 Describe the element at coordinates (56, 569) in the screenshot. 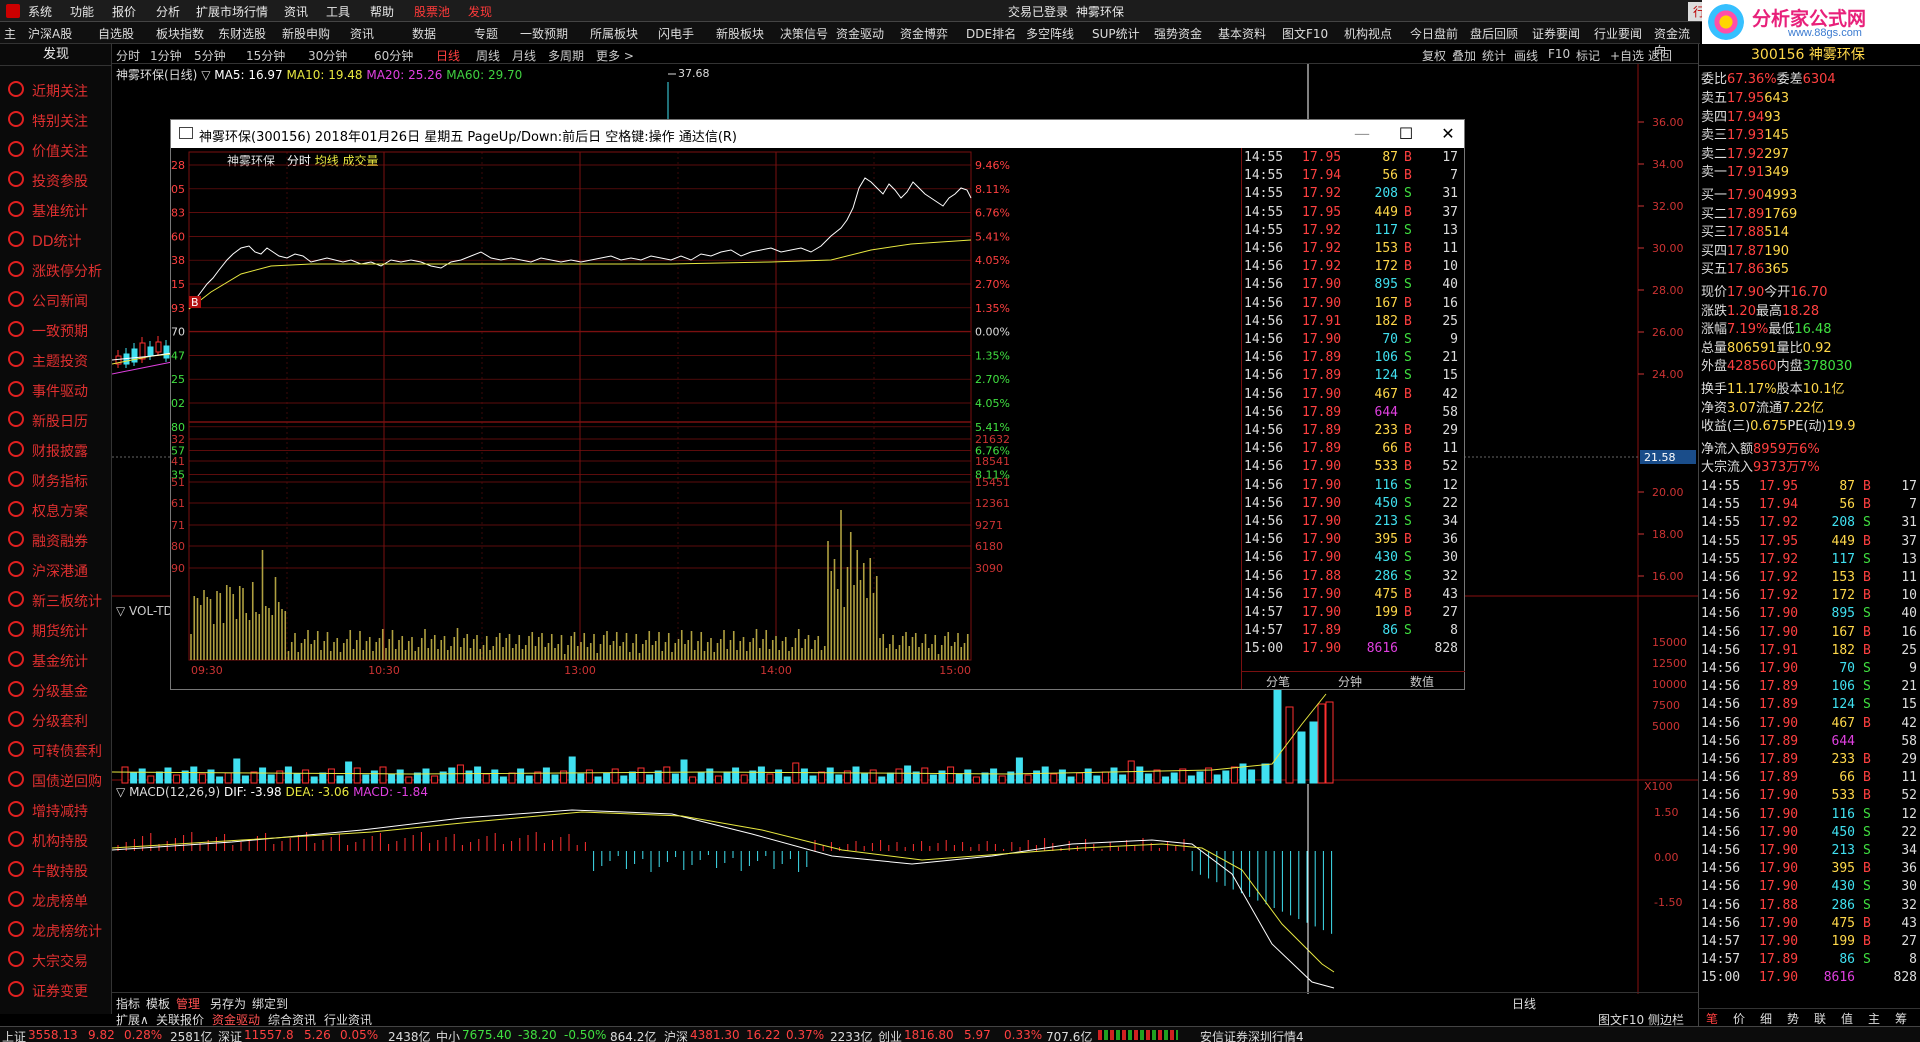

I see `sidebar-item-16: 沪深港通` at that location.